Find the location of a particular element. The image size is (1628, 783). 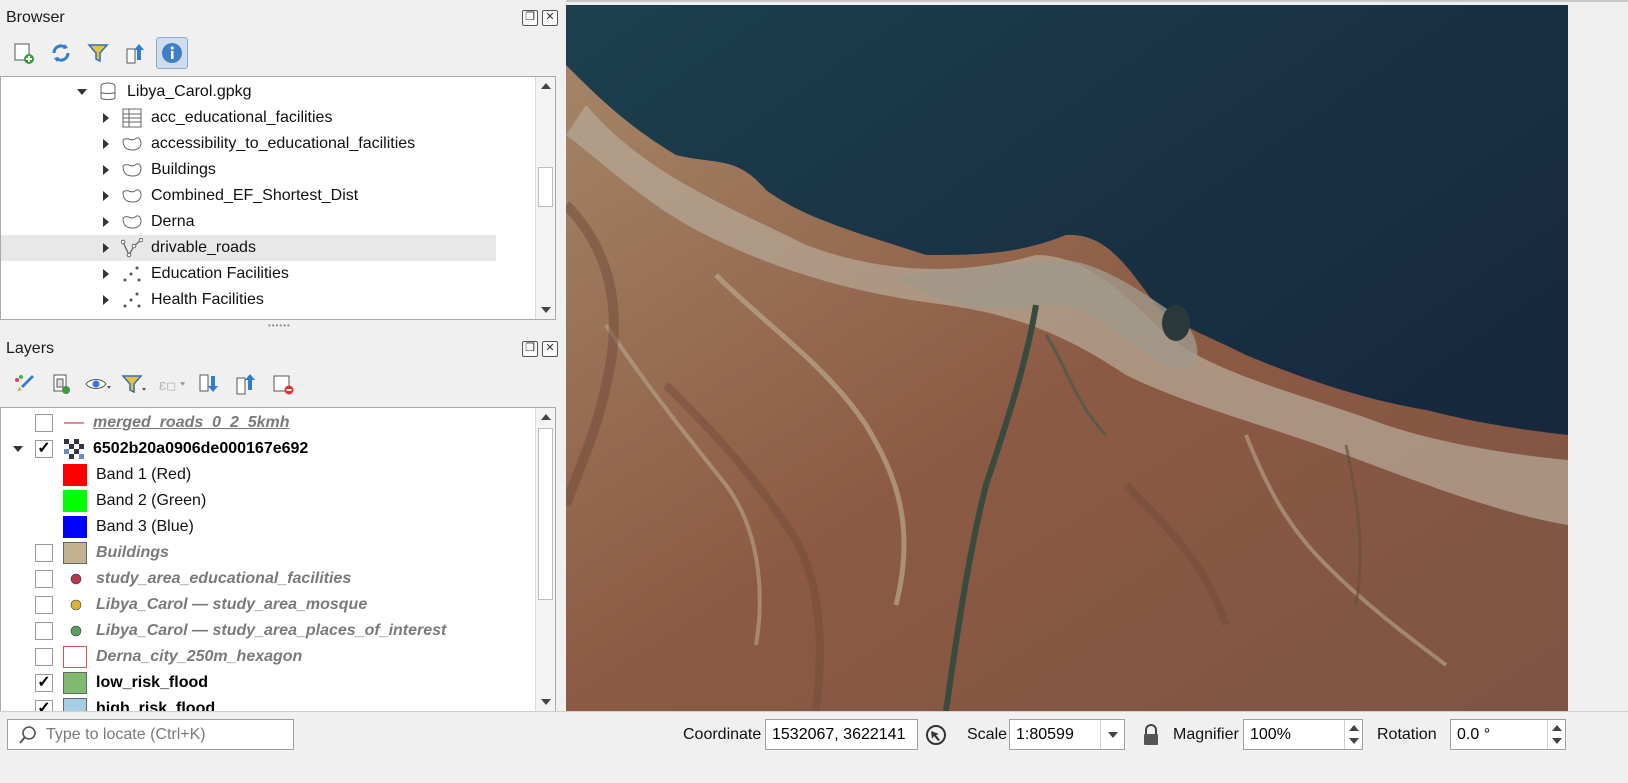

polygon-outline-icon is located at coordinates (75, 657).